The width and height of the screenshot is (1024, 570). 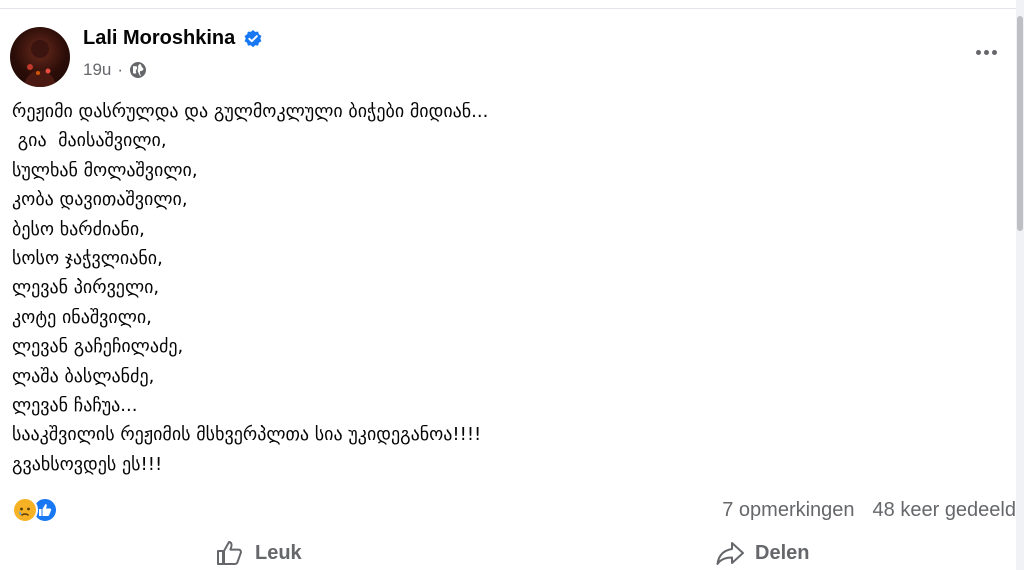 What do you see at coordinates (730, 553) in the screenshot?
I see `share-arrow-icon` at bounding box center [730, 553].